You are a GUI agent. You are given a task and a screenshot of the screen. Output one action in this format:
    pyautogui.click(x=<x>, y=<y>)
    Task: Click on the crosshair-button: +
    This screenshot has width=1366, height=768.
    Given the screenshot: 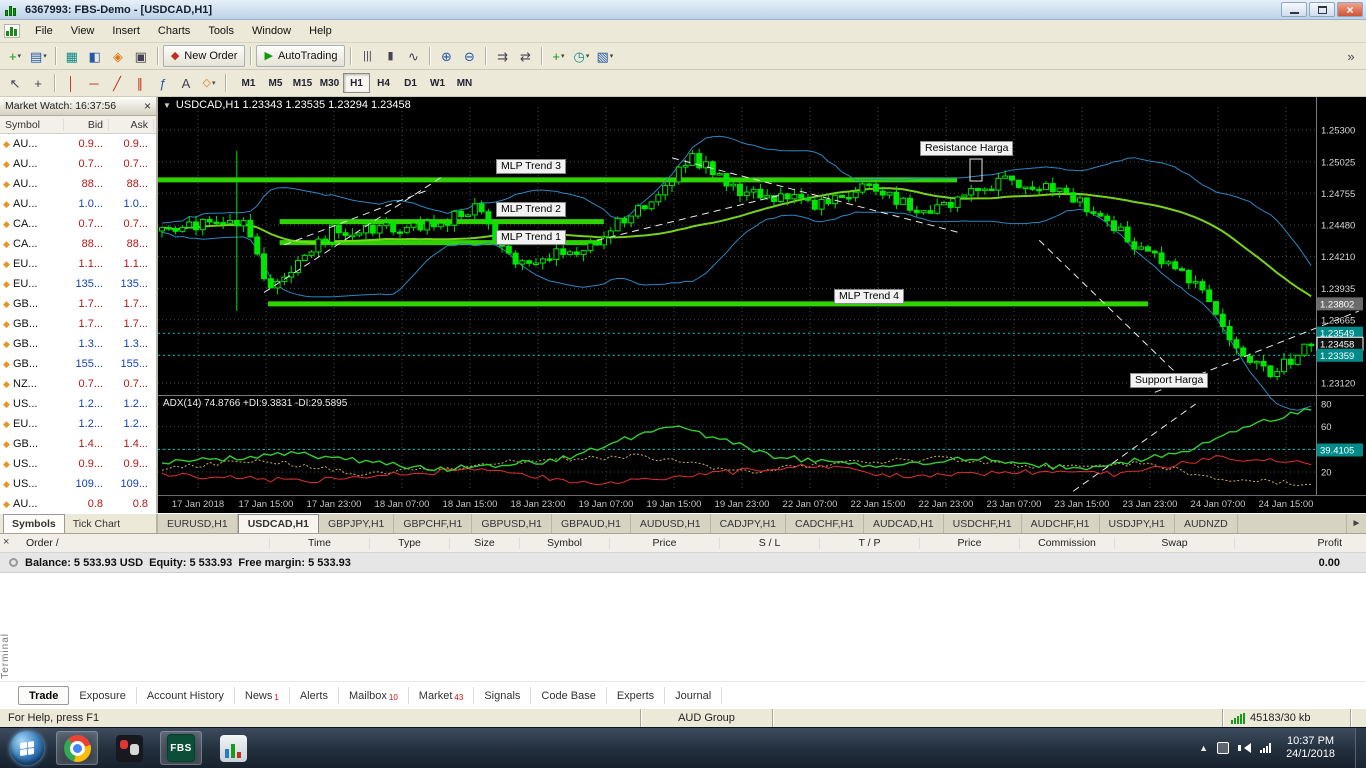 What is the action you would take?
    pyautogui.click(x=38, y=83)
    